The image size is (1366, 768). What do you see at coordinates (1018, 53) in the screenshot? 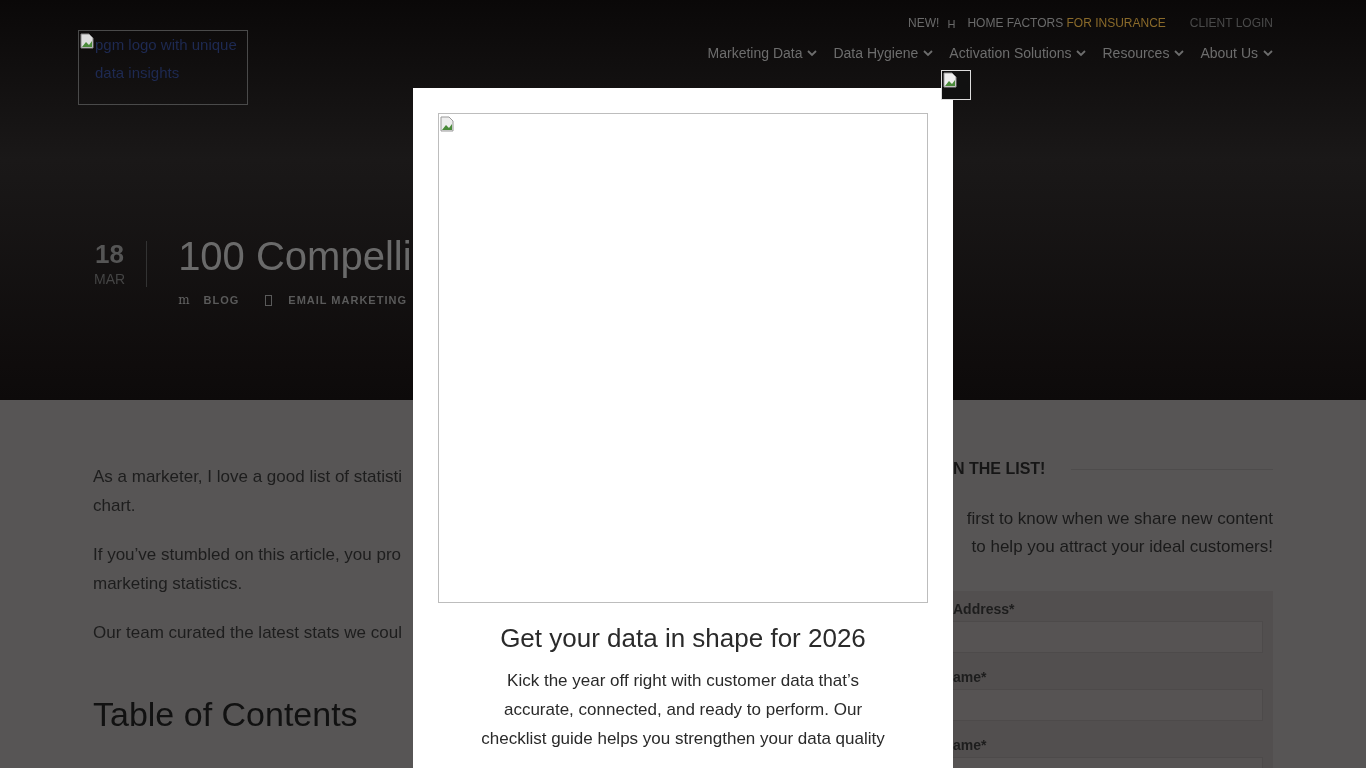
I see `nav-menu-item: Activation Solutions` at bounding box center [1018, 53].